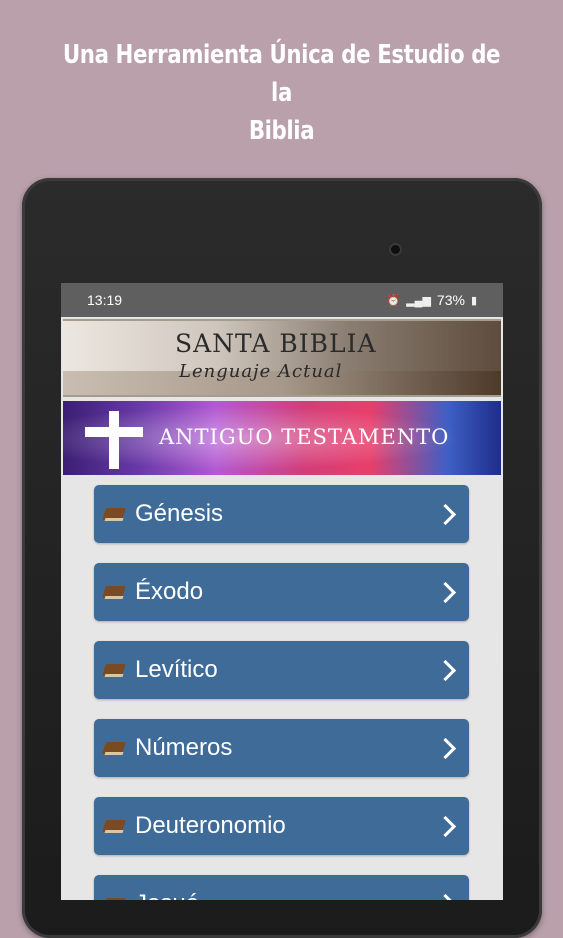 Image resolution: width=563 pixels, height=938 pixels. I want to click on app-subtitle: Lenguaje Actual, so click(261, 371).